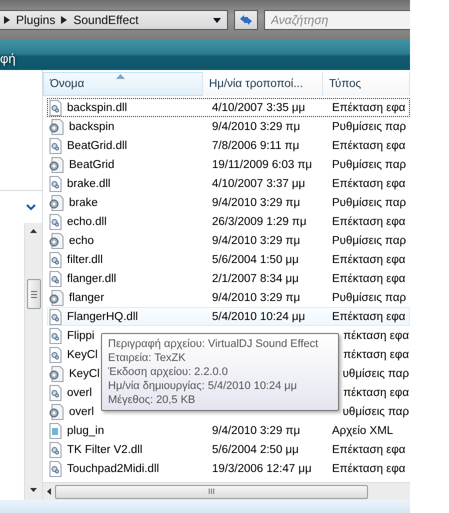  What do you see at coordinates (80, 336) in the screenshot?
I see `file-name: Flippi` at bounding box center [80, 336].